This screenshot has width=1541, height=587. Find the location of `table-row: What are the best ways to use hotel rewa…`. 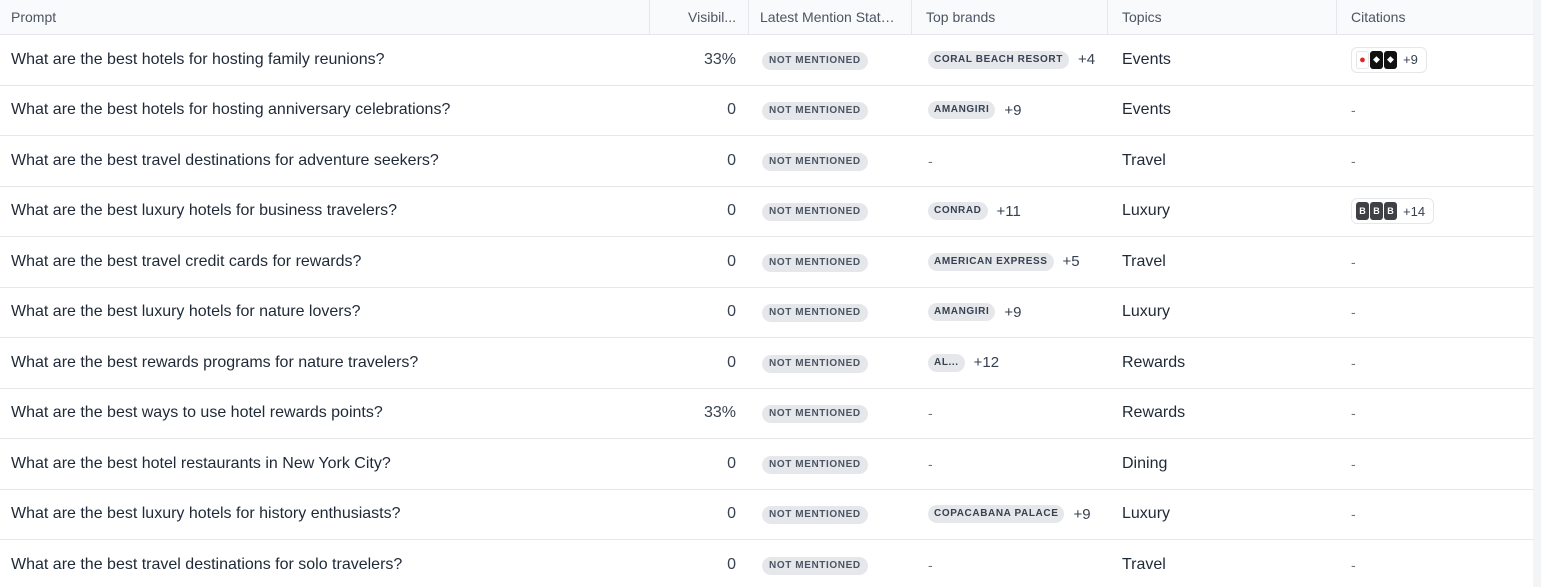

table-row: What are the best ways to use hotel rewa… is located at coordinates (766, 414).